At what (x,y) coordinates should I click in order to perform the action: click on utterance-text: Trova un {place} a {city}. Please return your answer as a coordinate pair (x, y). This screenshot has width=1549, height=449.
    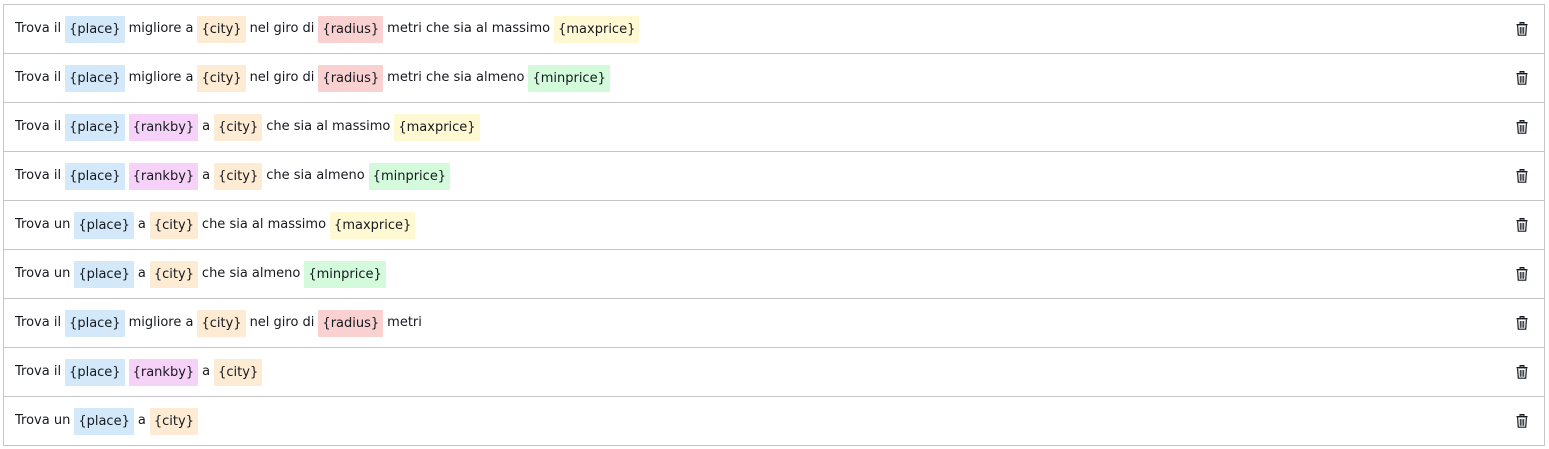
    Looking at the image, I should click on (763, 421).